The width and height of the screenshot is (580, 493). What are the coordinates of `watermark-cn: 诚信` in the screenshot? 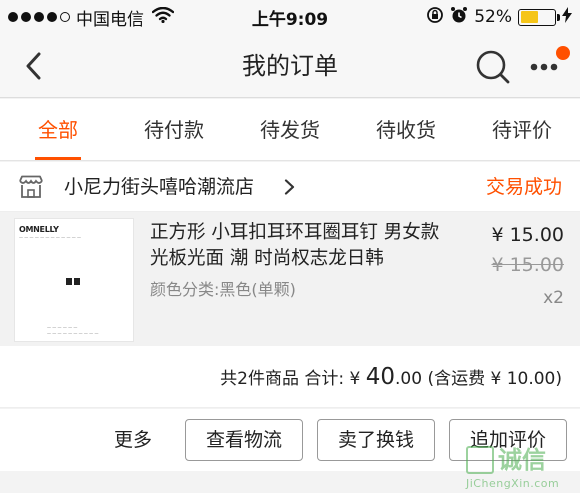 It's located at (522, 460).